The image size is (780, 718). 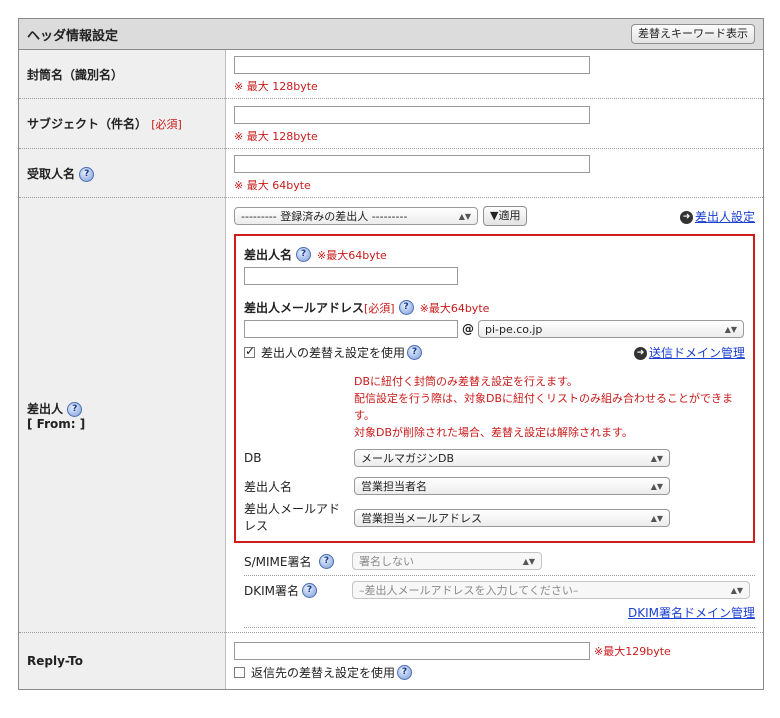 I want to click on addr-field-select: 営業担当メールアドレス ▲▼, so click(x=512, y=518).